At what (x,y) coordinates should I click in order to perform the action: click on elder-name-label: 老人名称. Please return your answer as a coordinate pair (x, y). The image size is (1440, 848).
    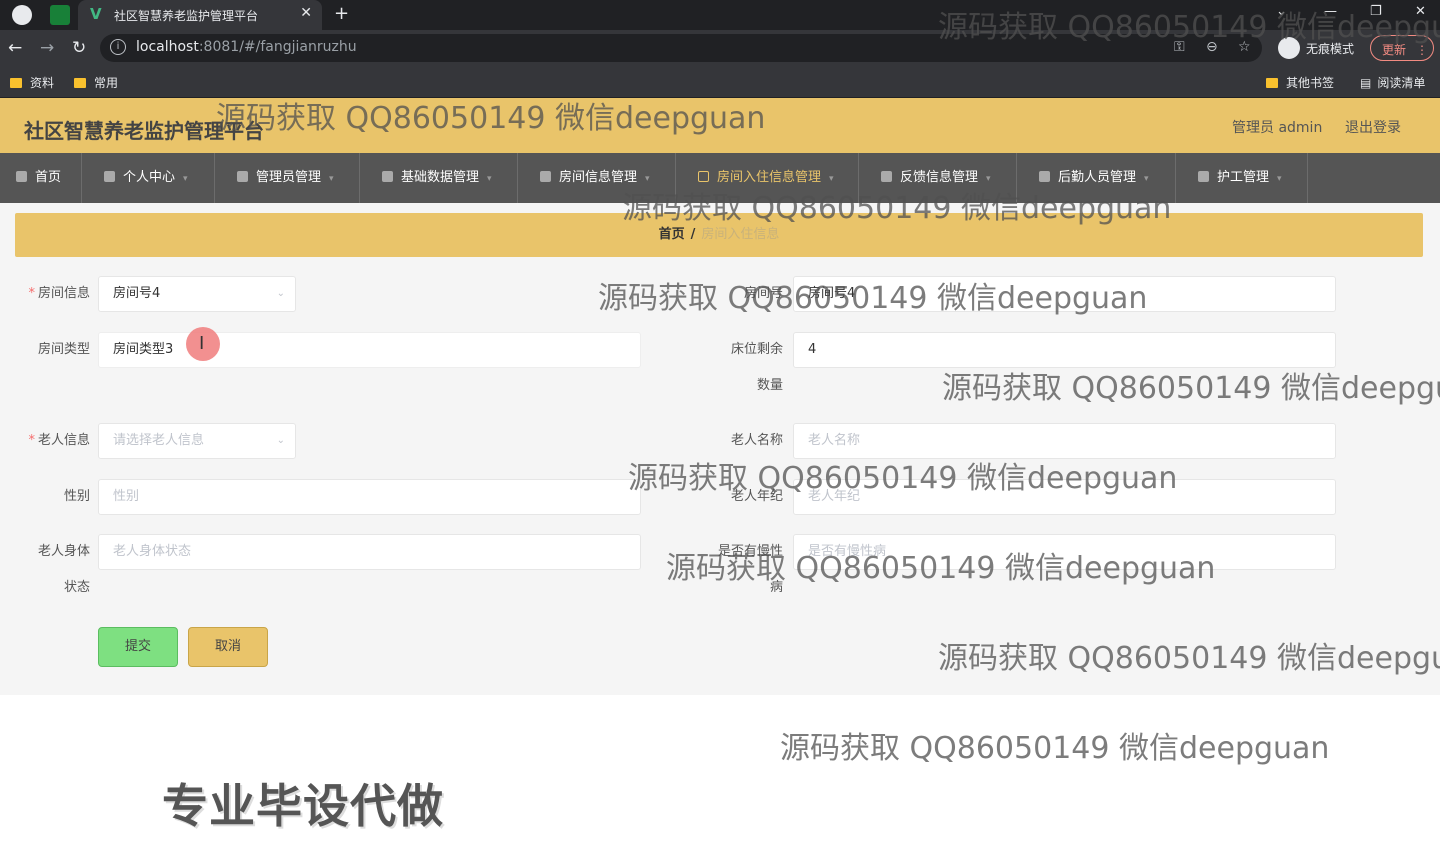
    Looking at the image, I should click on (756, 440).